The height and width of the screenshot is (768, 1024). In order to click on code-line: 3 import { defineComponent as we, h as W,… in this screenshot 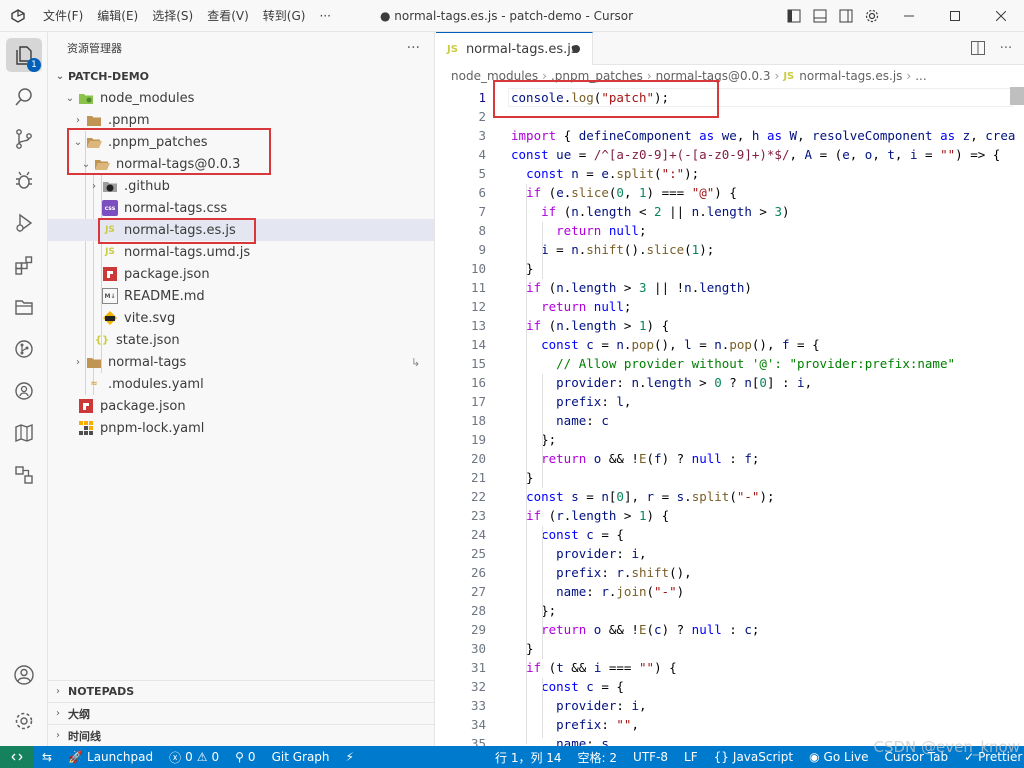, I will do `click(730, 135)`.